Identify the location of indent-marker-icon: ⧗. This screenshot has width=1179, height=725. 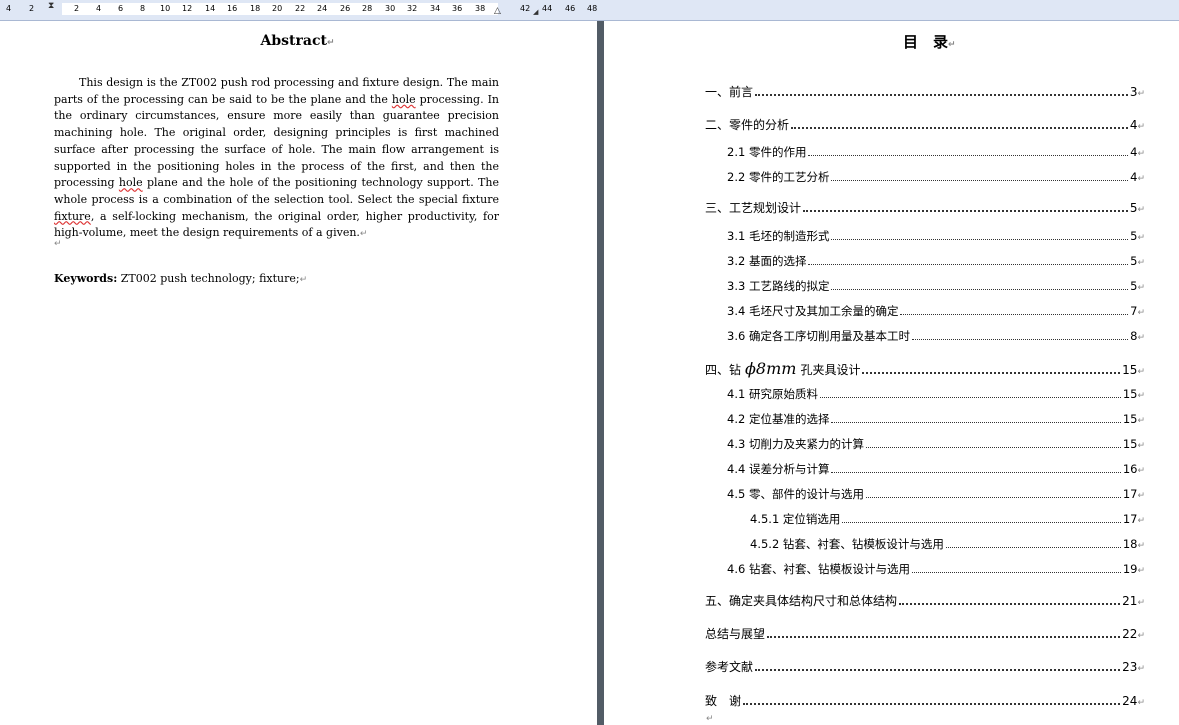
(51, 6).